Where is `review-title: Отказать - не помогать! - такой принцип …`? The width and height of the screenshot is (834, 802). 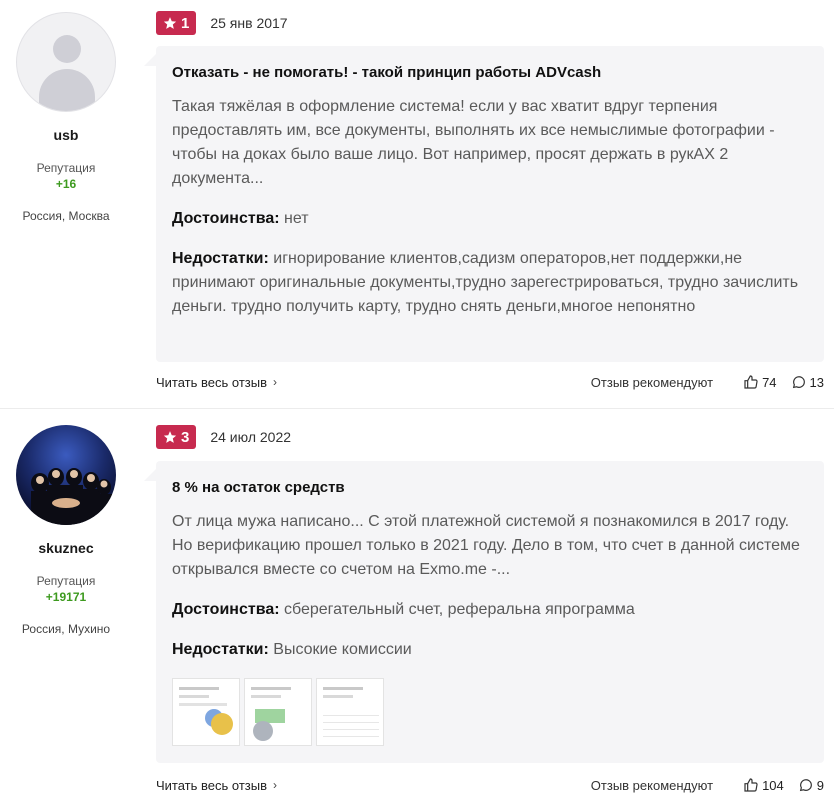 review-title: Отказать - не помогать! - такой принцип … is located at coordinates (490, 72).